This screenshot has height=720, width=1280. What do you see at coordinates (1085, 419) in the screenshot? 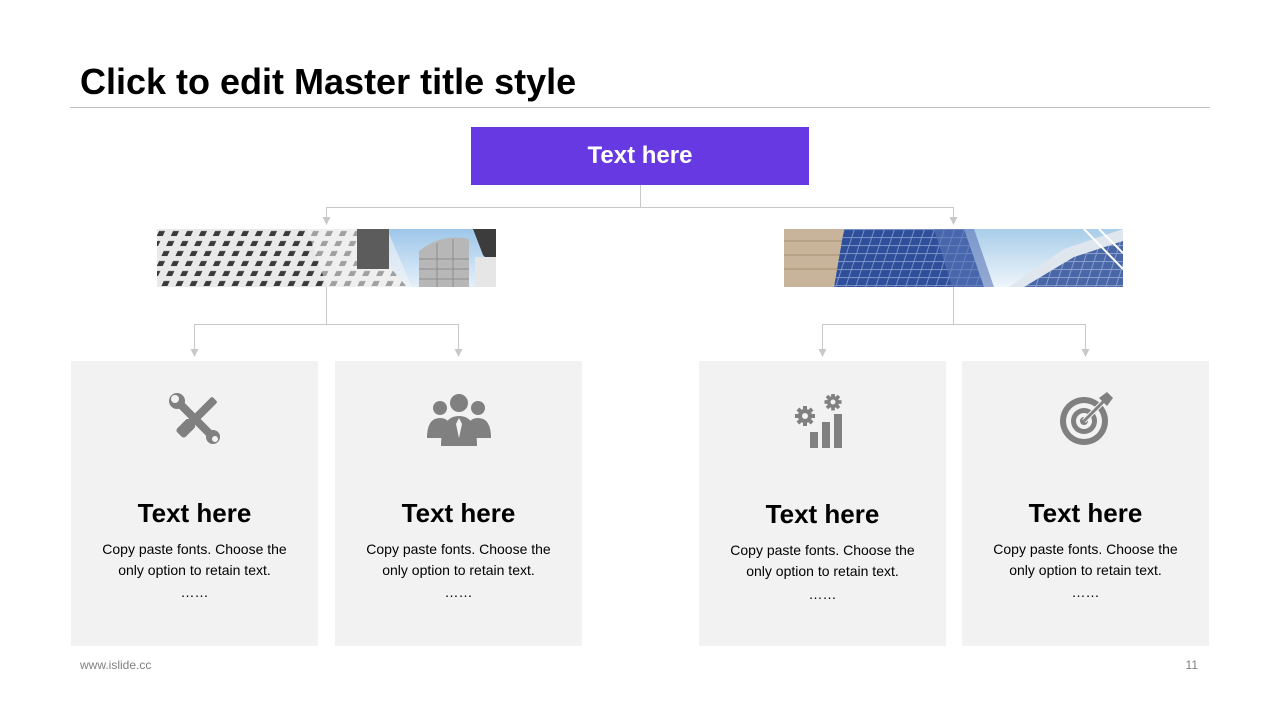
I see `target-icon` at bounding box center [1085, 419].